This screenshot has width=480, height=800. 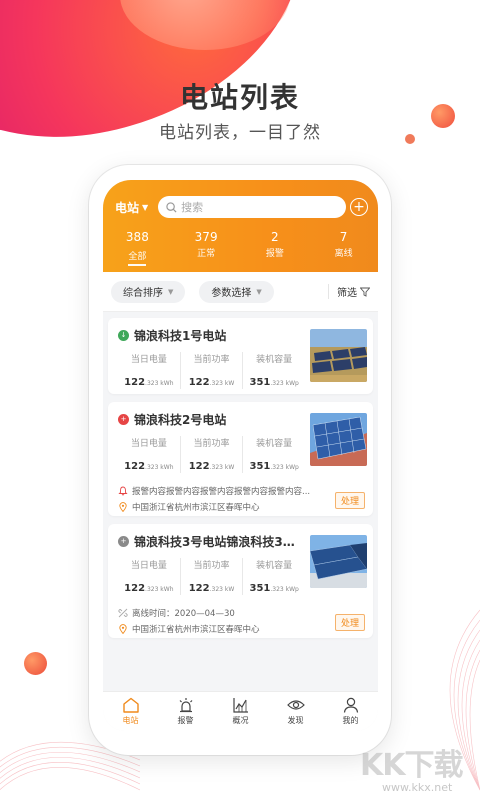 What do you see at coordinates (127, 207) in the screenshot?
I see `station-type-label: 电站` at bounding box center [127, 207].